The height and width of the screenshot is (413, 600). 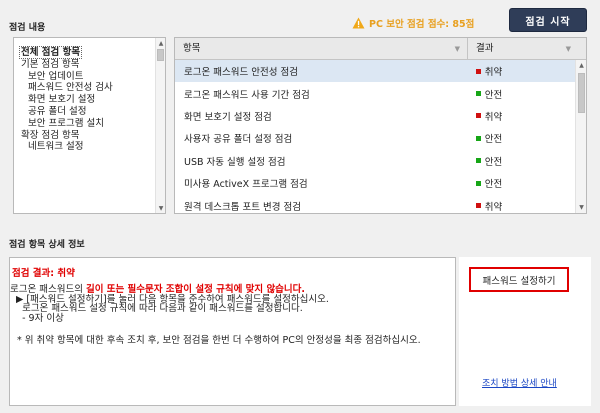 I want to click on row-item-name: 로그온 패스워드 안전성 점검, so click(x=241, y=73).